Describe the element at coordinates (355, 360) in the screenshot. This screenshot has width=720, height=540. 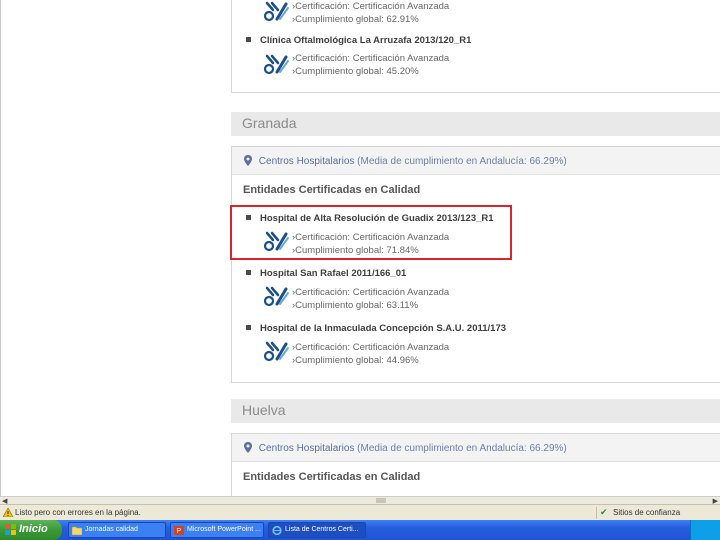
I see `cumplimiento-text: ›Cumplimiento global: 44.96%` at that location.